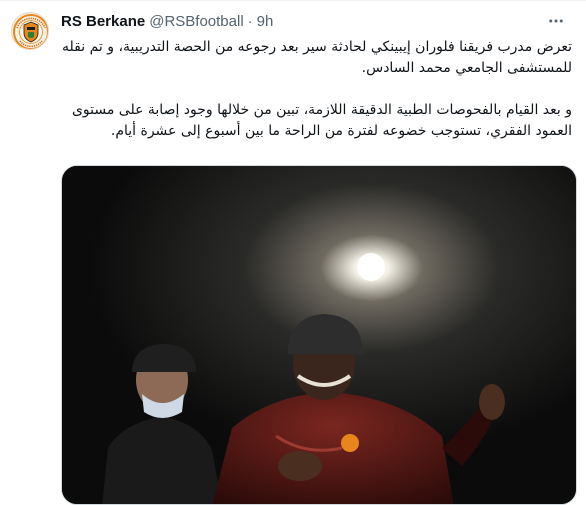  I want to click on avatar, so click(30, 31).